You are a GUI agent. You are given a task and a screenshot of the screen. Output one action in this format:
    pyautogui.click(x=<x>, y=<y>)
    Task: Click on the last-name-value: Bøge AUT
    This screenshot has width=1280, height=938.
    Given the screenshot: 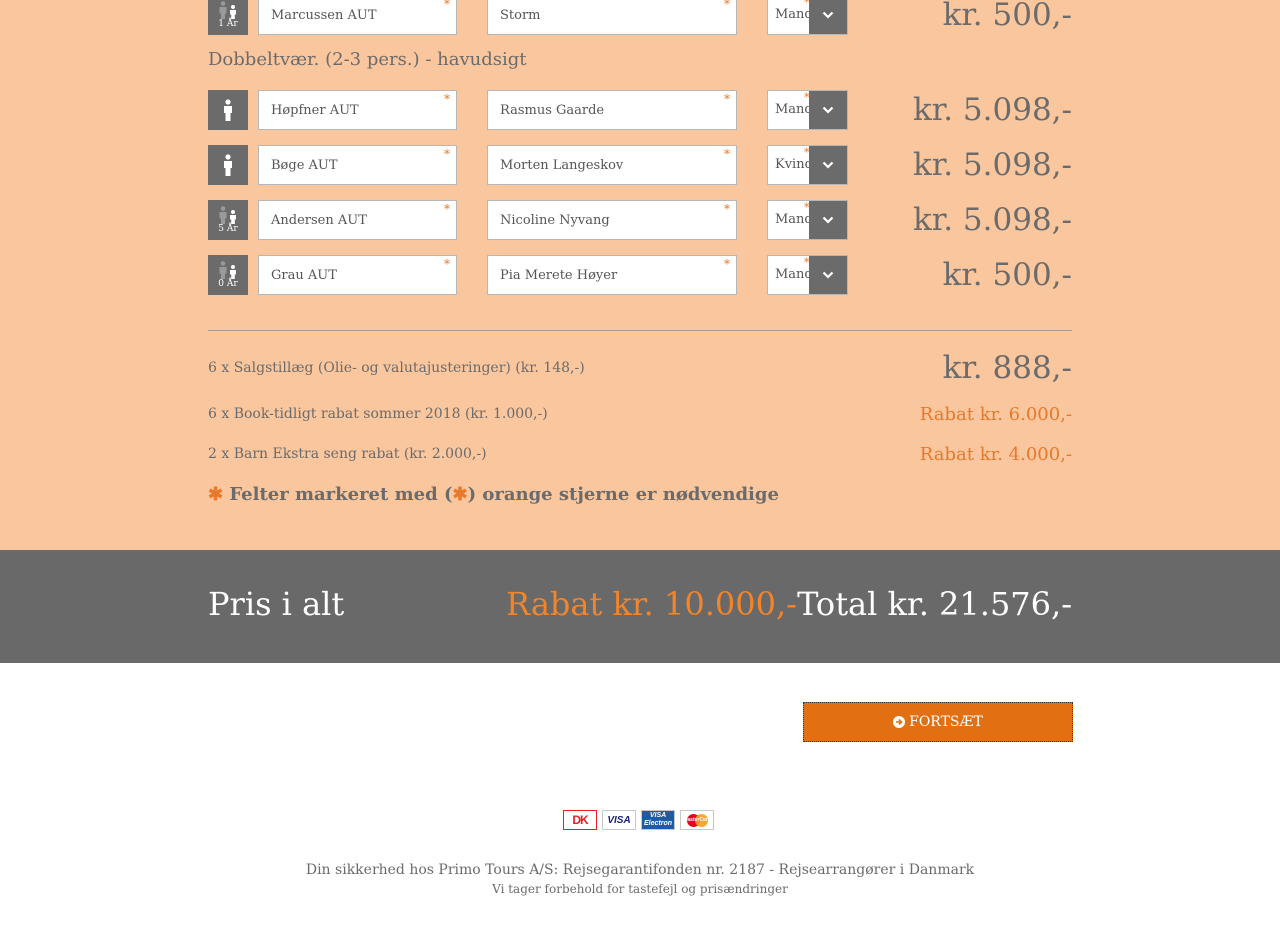 What is the action you would take?
    pyautogui.click(x=304, y=165)
    